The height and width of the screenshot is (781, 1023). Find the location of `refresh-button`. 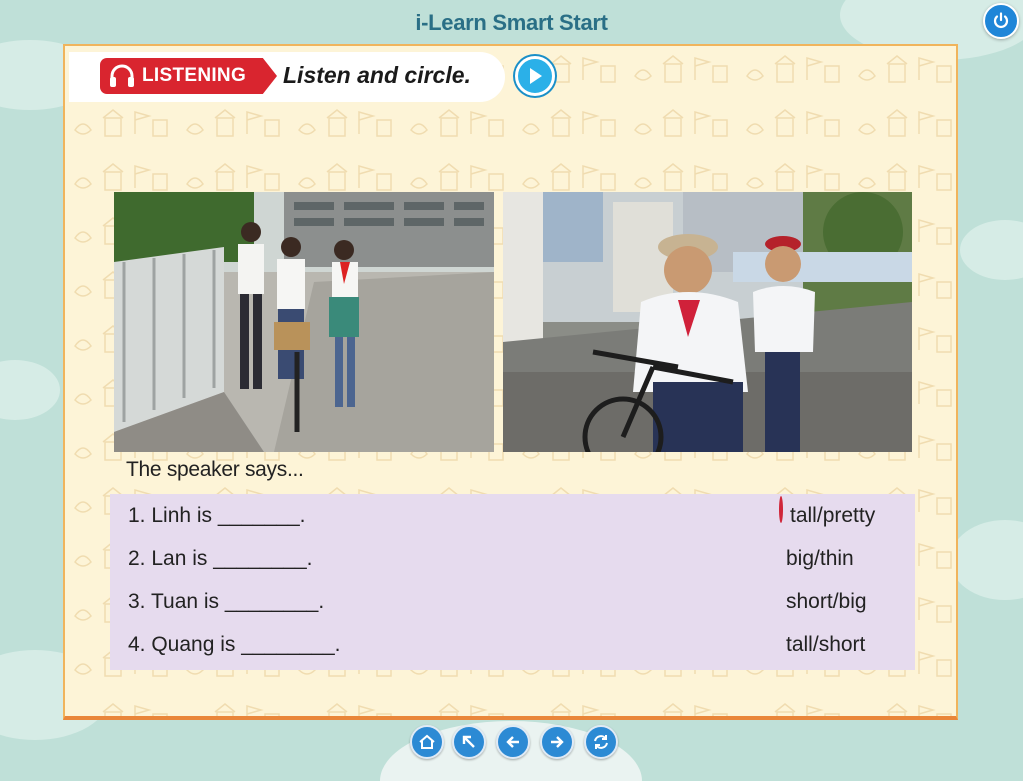

refresh-button is located at coordinates (601, 742).